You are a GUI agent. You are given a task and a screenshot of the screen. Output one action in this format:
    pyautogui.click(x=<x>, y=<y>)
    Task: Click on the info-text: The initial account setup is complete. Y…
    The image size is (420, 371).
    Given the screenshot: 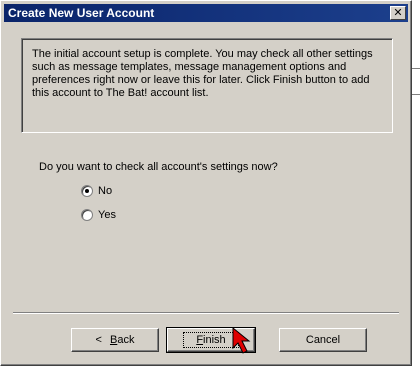 What is the action you would take?
    pyautogui.click(x=202, y=73)
    